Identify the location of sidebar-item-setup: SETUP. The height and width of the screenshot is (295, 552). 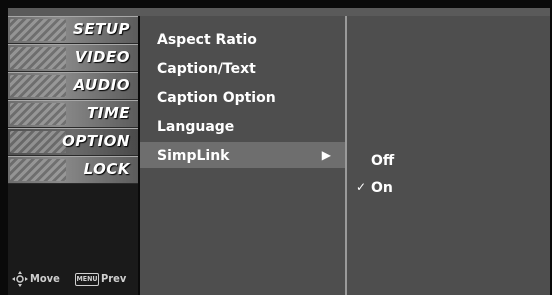
(73, 30).